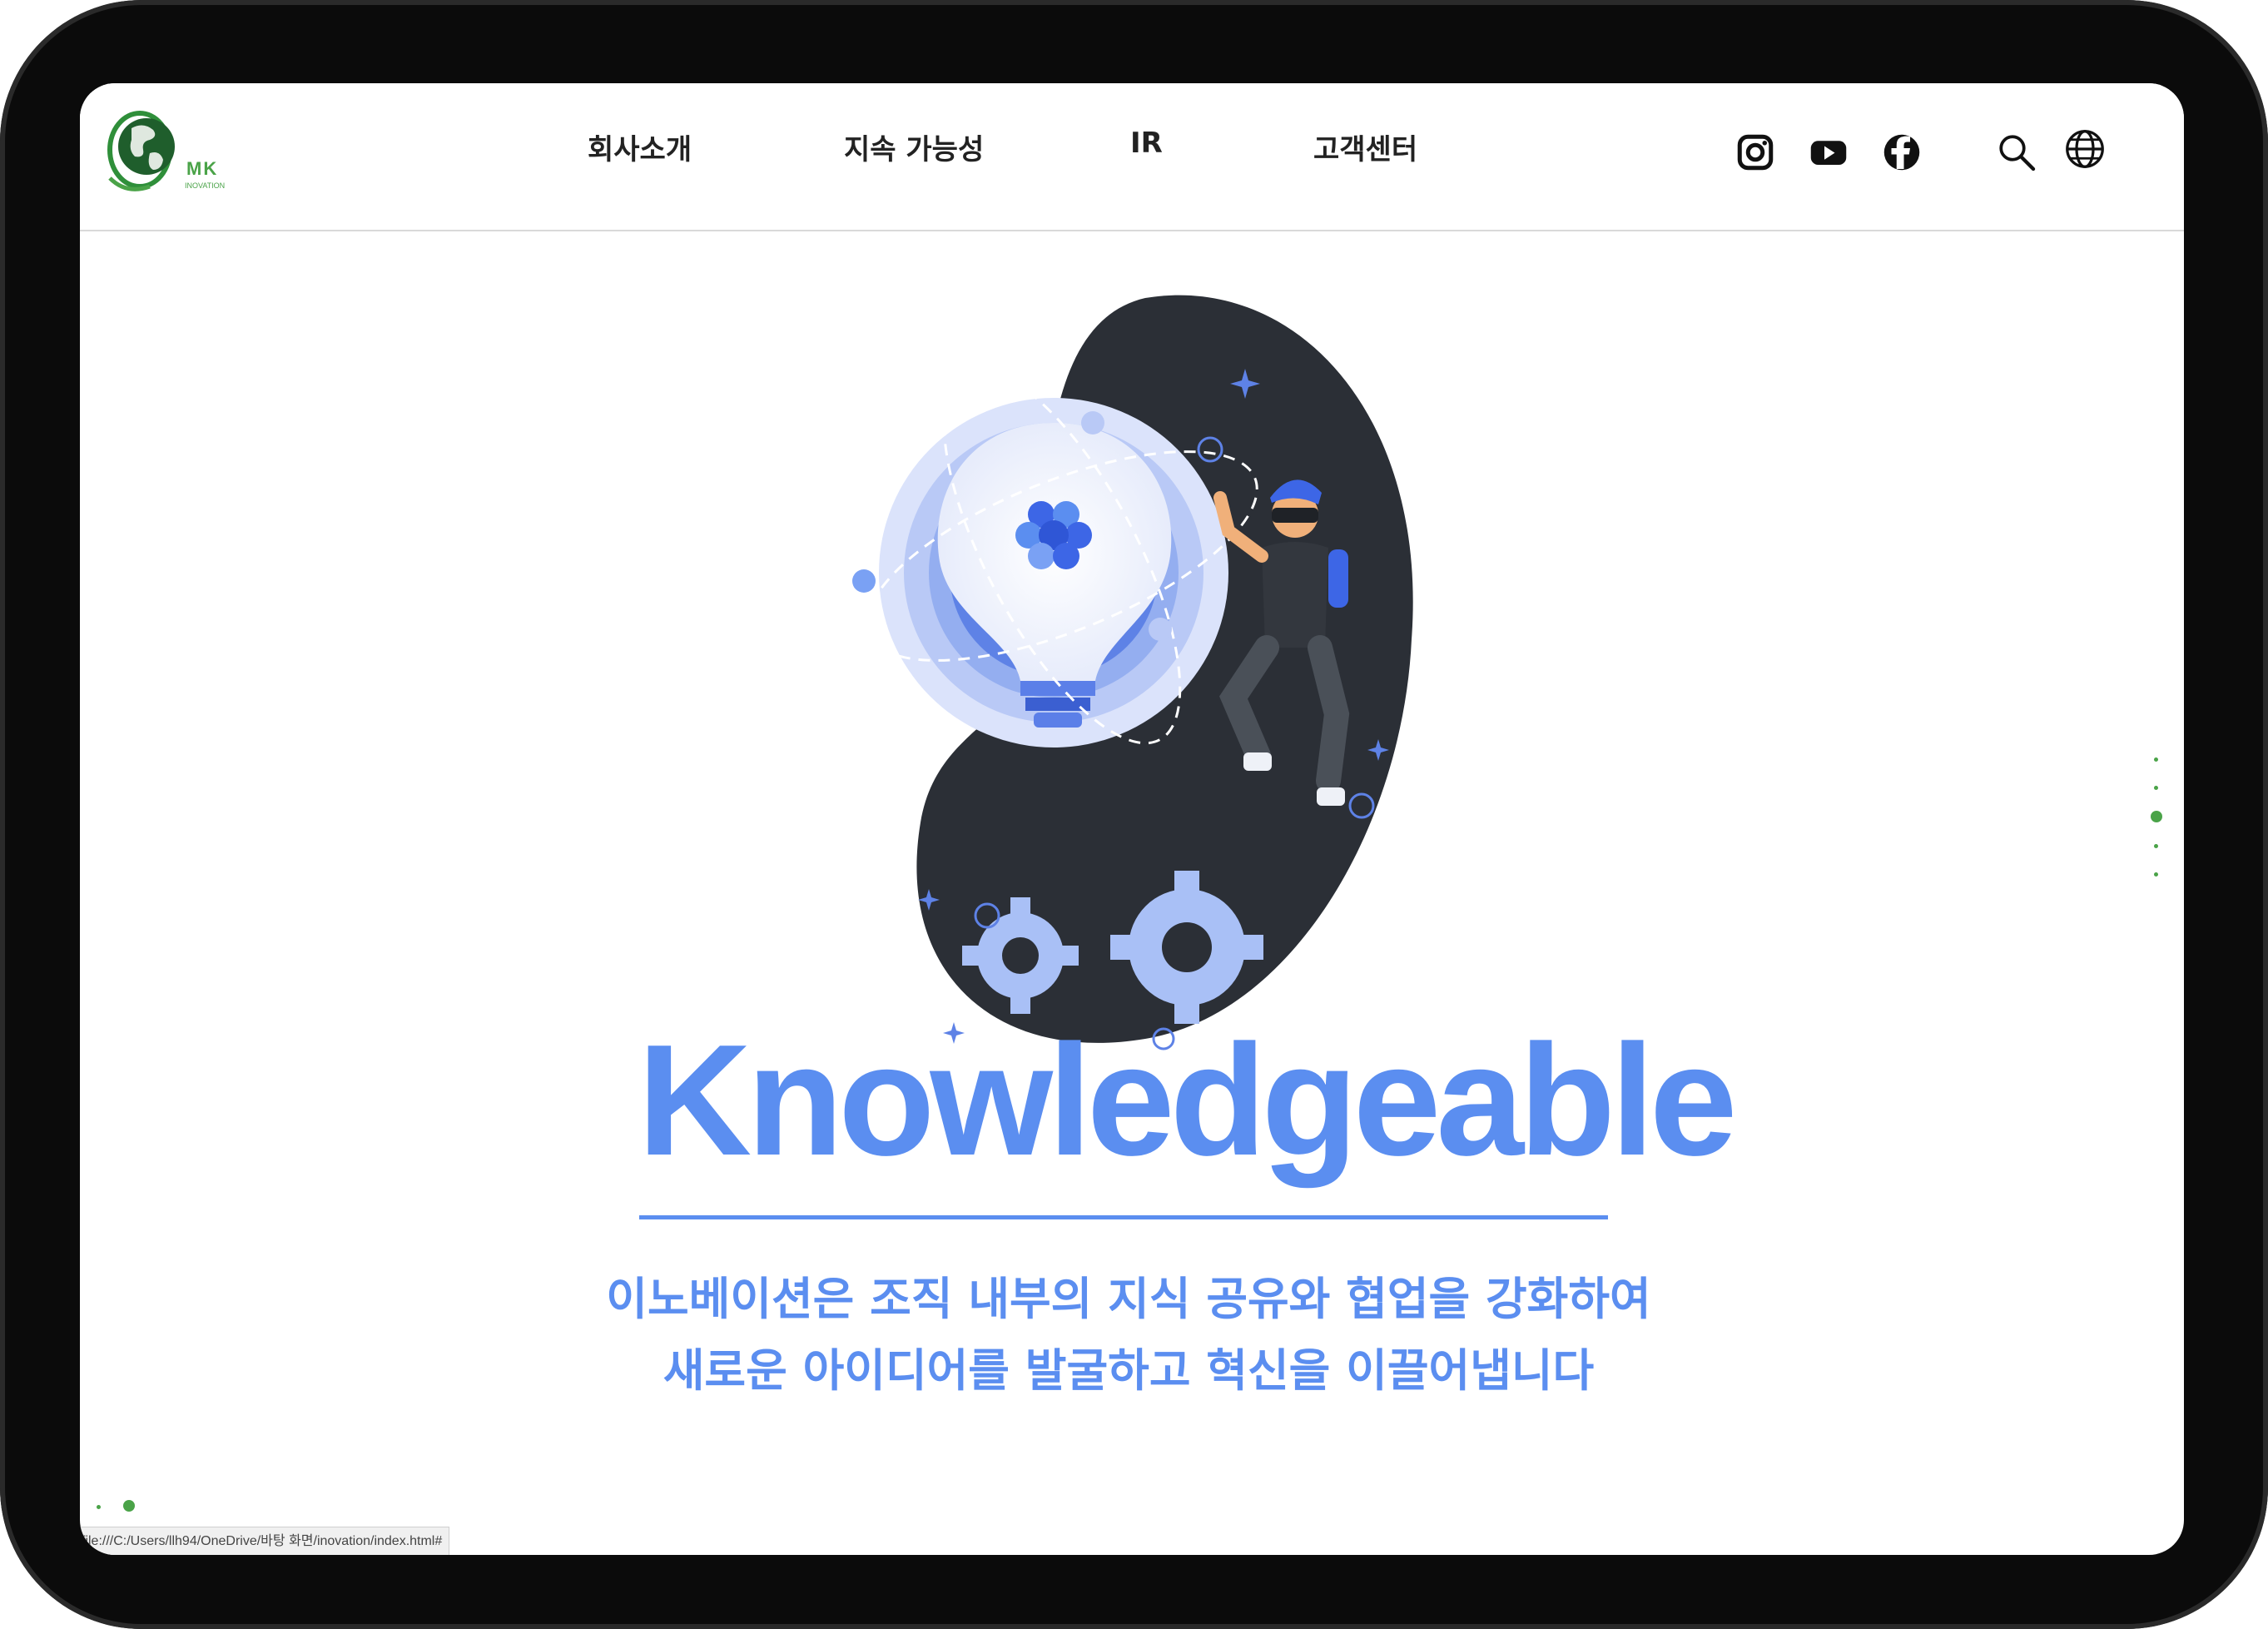 The image size is (2268, 1629). I want to click on logo-wordmark: MK, so click(202, 168).